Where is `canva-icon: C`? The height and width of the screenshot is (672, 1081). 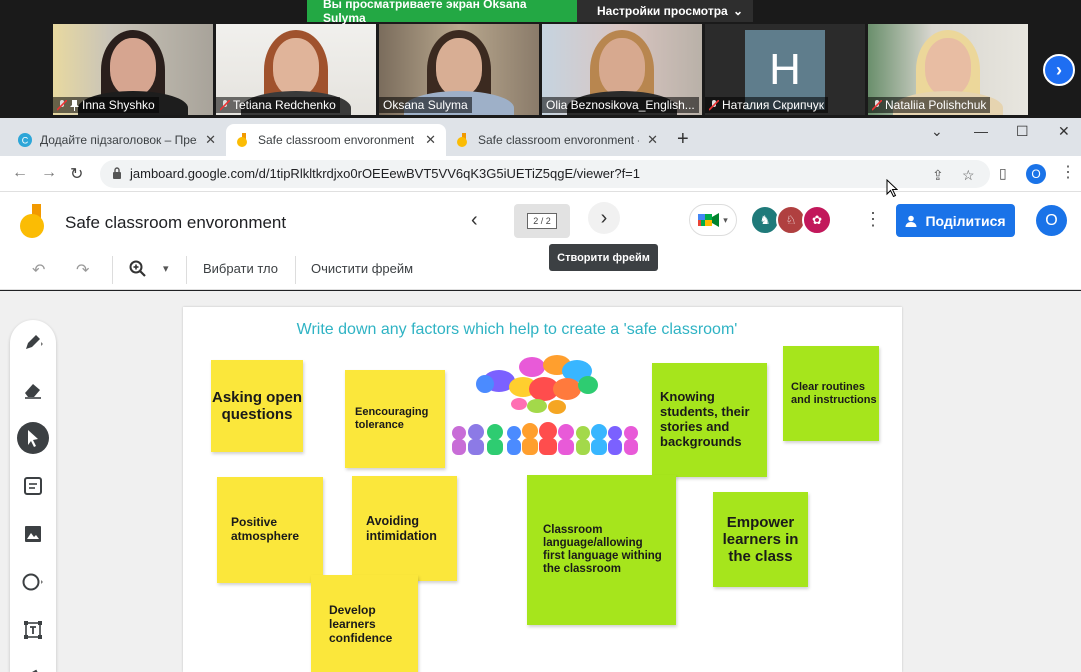
canva-icon: C is located at coordinates (25, 140).